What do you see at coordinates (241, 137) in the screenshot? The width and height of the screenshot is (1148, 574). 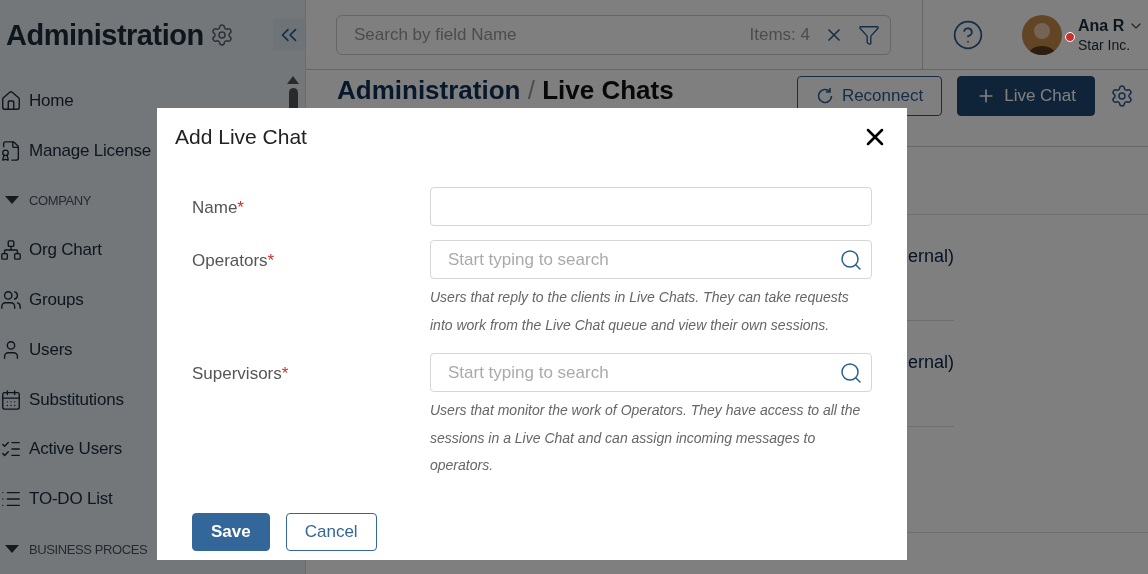 I see `dialog-title: Add Live Chat` at bounding box center [241, 137].